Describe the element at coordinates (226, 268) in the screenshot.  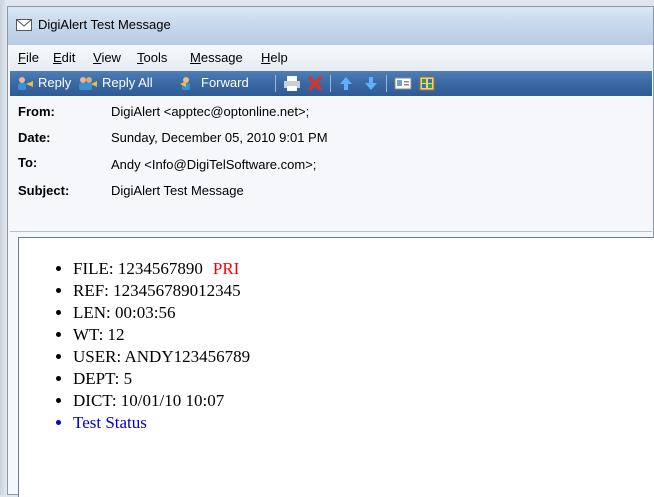
I see `priority-flag: PRI` at that location.